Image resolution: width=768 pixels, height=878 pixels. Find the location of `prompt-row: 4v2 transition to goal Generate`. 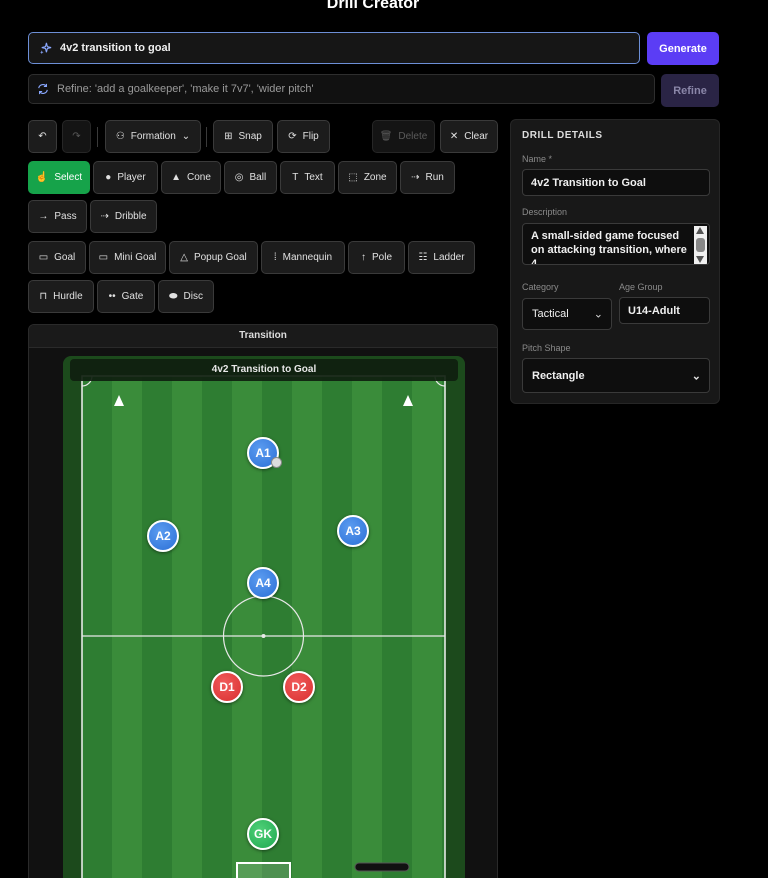

prompt-row: 4v2 transition to goal Generate is located at coordinates (374, 48).